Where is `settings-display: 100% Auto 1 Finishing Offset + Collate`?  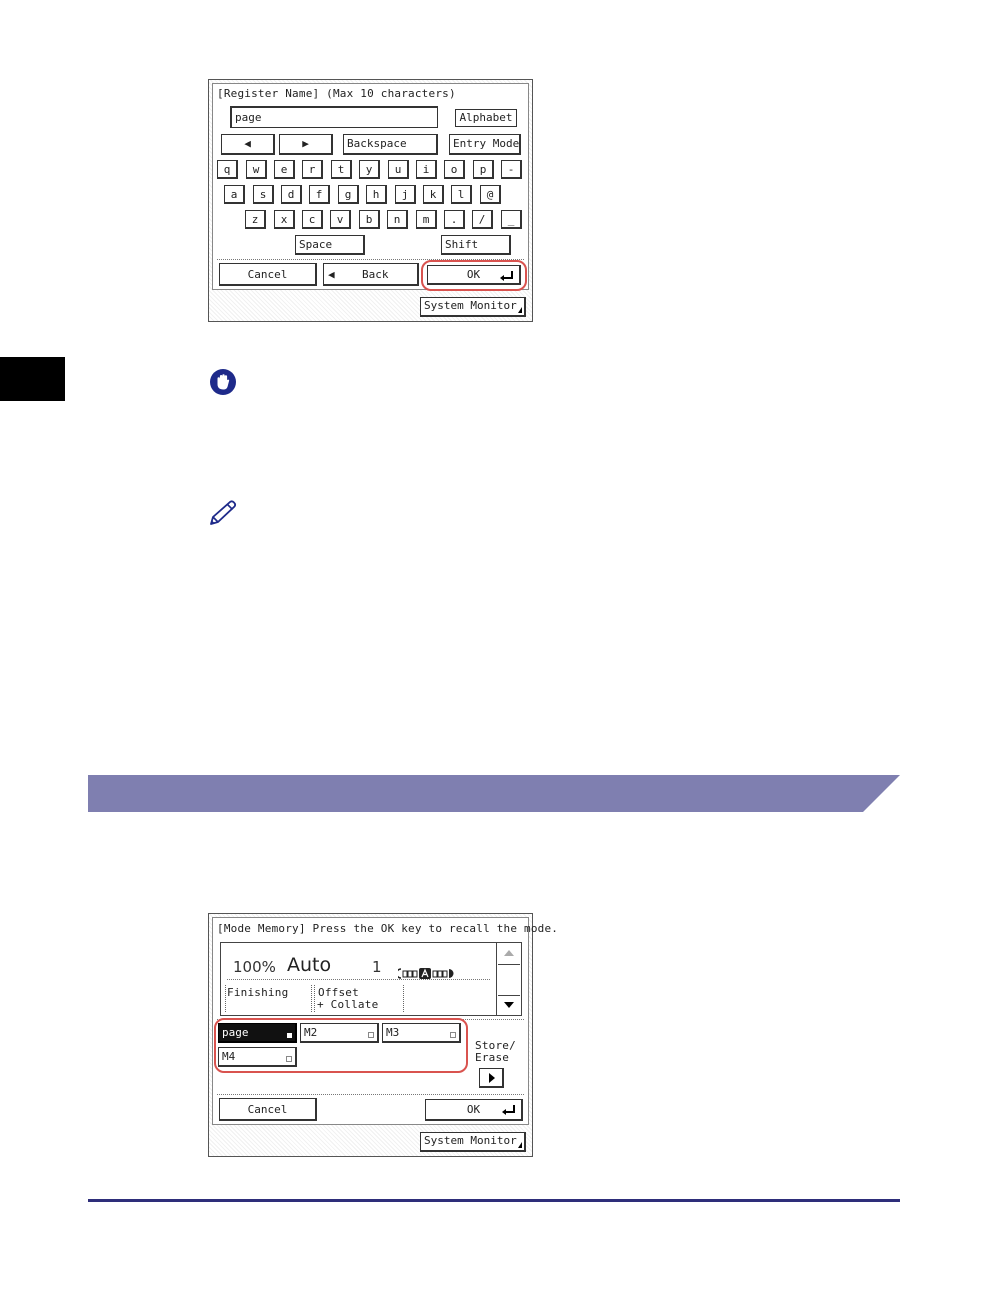 settings-display: 100% Auto 1 Finishing Offset + Collate is located at coordinates (358, 979).